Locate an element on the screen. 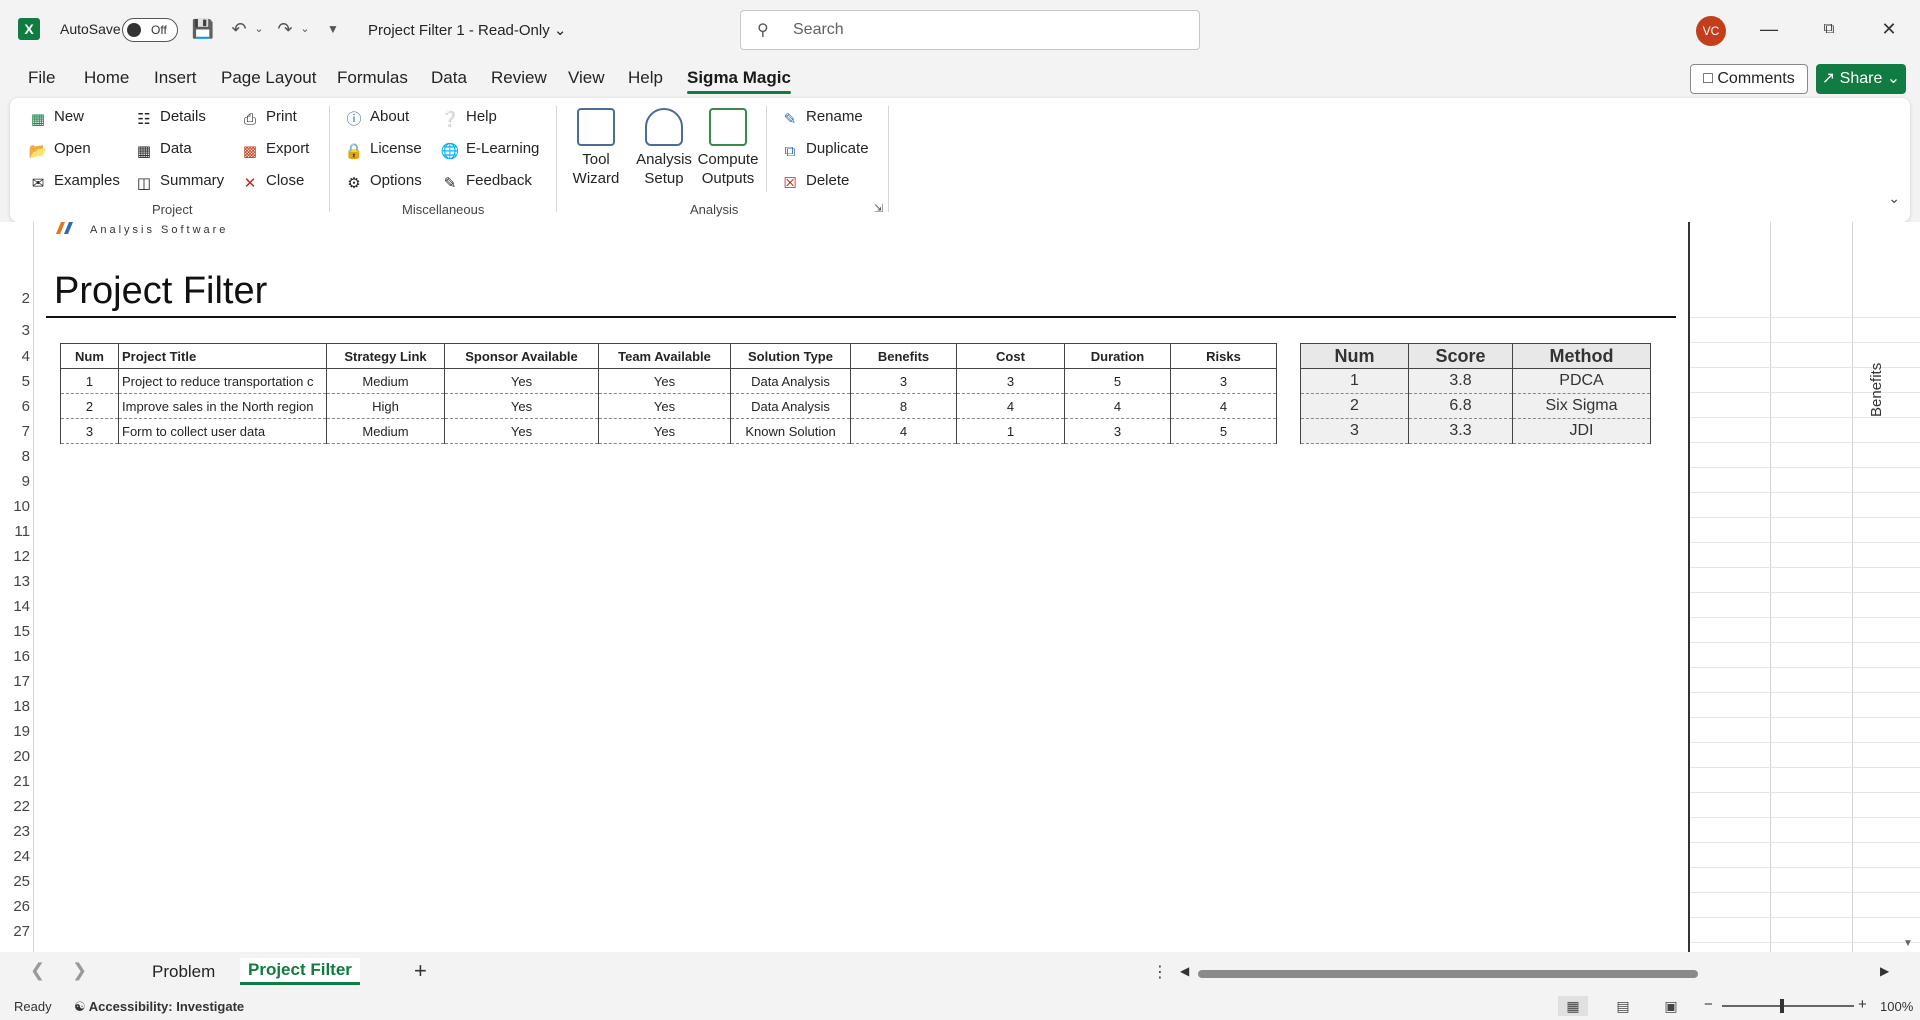 The width and height of the screenshot is (1920, 1020). col-header: Solution Type is located at coordinates (790, 356).